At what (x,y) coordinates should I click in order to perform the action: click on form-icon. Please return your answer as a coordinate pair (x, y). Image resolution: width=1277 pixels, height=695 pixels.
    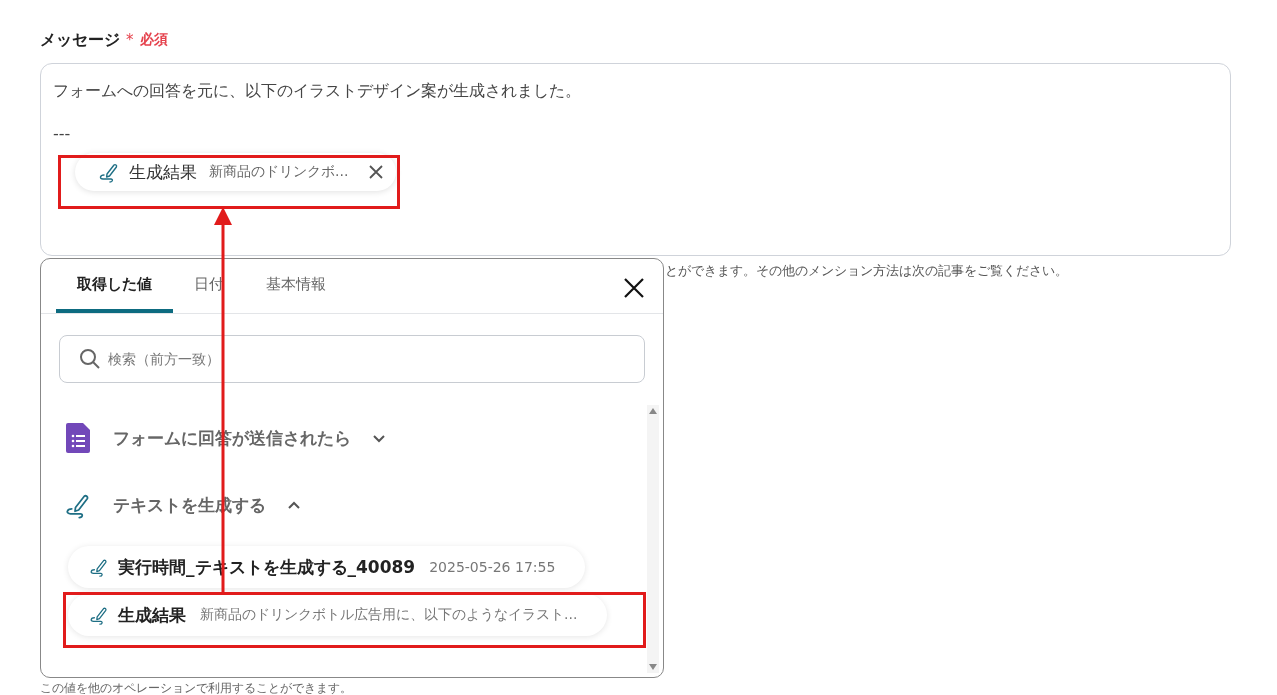
    Looking at the image, I should click on (78, 438).